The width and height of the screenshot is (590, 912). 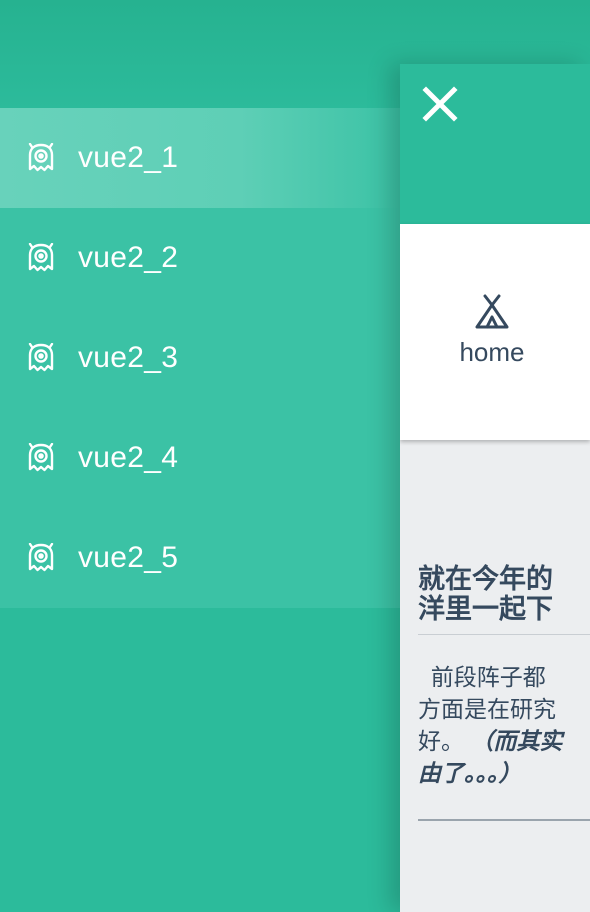 What do you see at coordinates (200, 158) in the screenshot?
I see `sidebar-item-vue2-1: vue2_1` at bounding box center [200, 158].